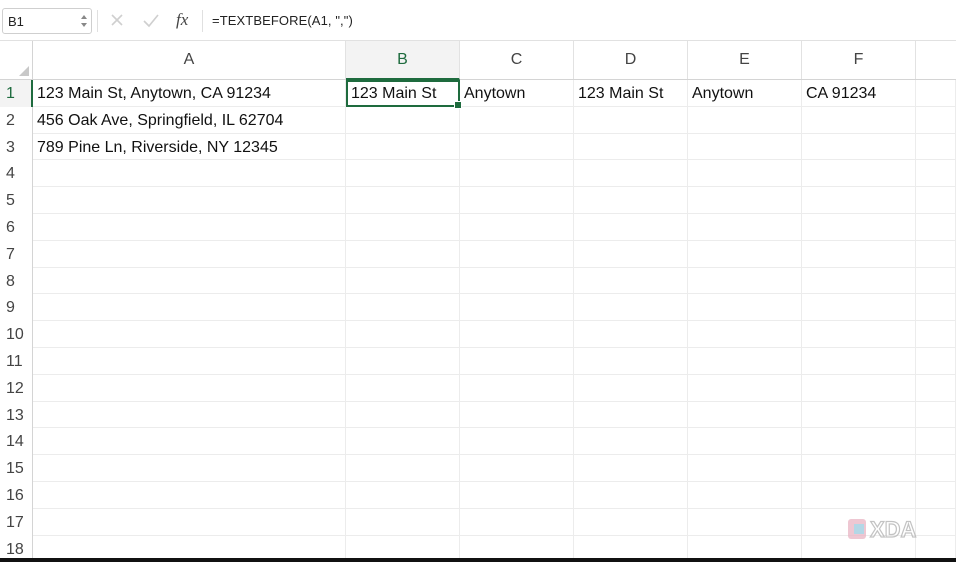  What do you see at coordinates (16, 60) in the screenshot?
I see `select-all-button` at bounding box center [16, 60].